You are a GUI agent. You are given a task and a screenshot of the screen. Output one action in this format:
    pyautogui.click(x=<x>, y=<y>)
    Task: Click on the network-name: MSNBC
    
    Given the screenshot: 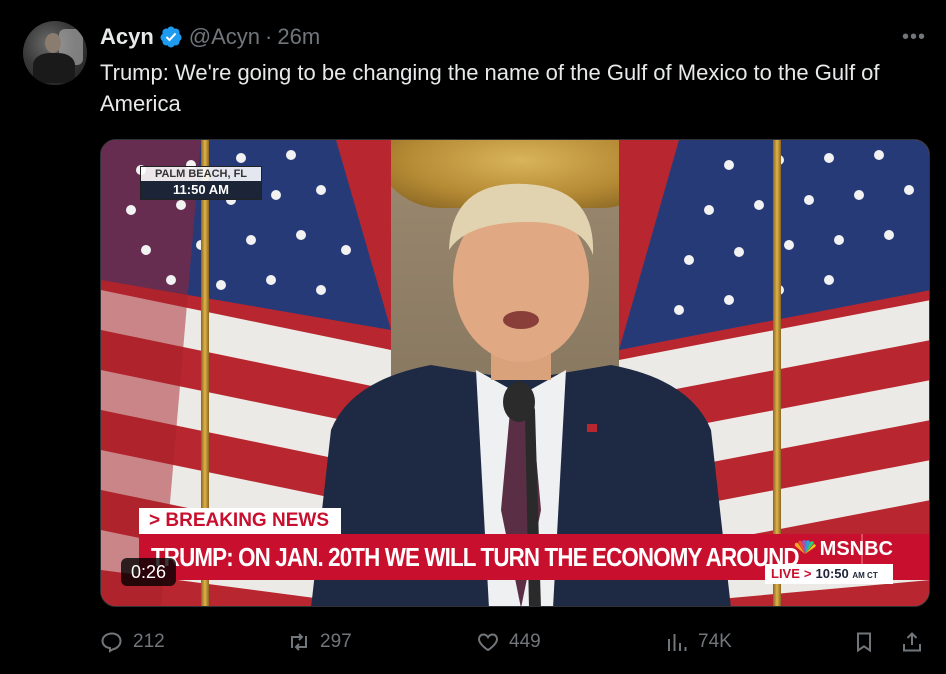 What is the action you would take?
    pyautogui.click(x=856, y=549)
    